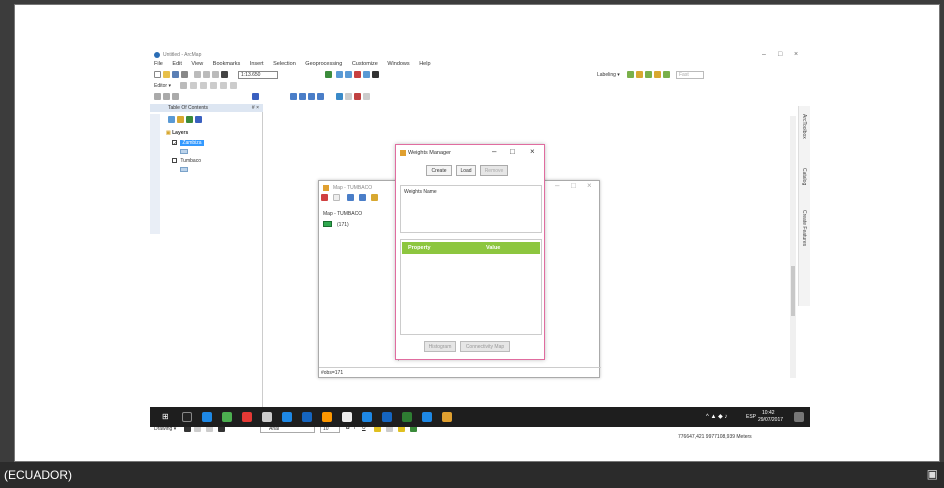  I want to click on label-quality-select: Fast, so click(690, 75).